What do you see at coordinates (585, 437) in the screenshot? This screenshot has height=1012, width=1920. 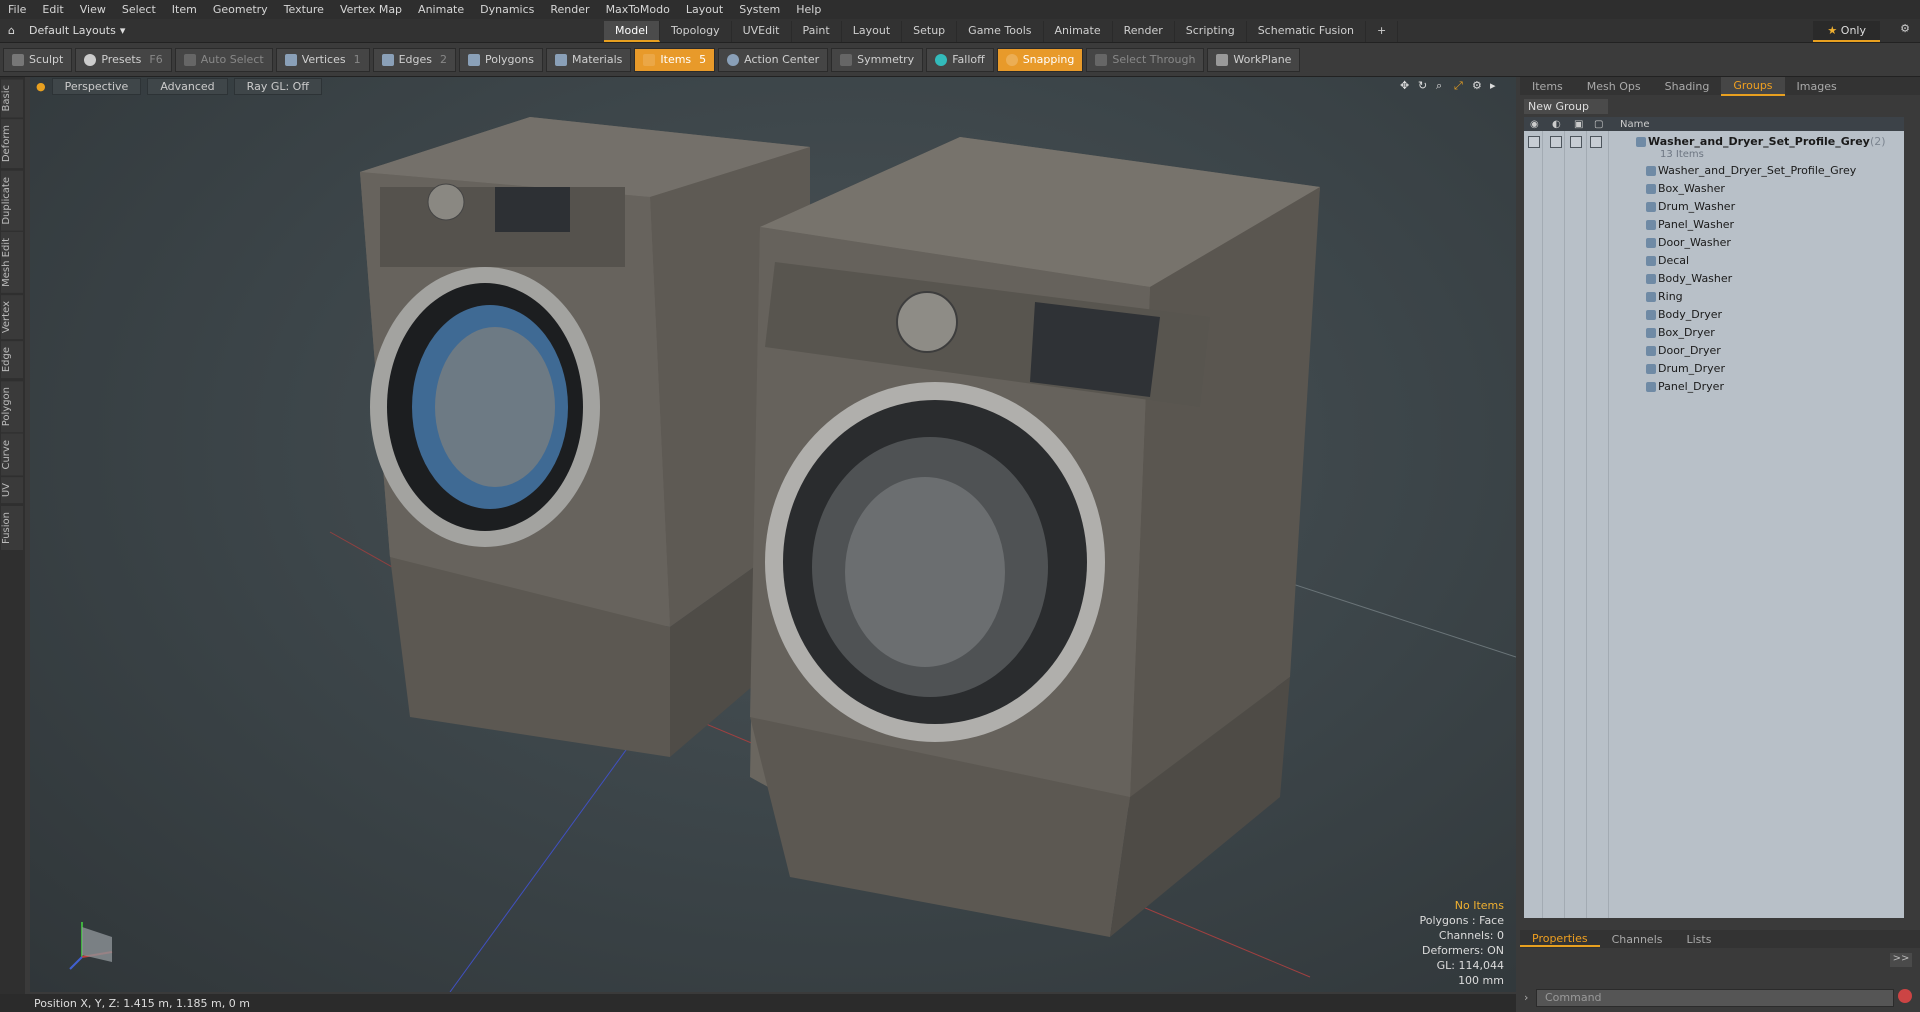 I see `washer-model` at bounding box center [585, 437].